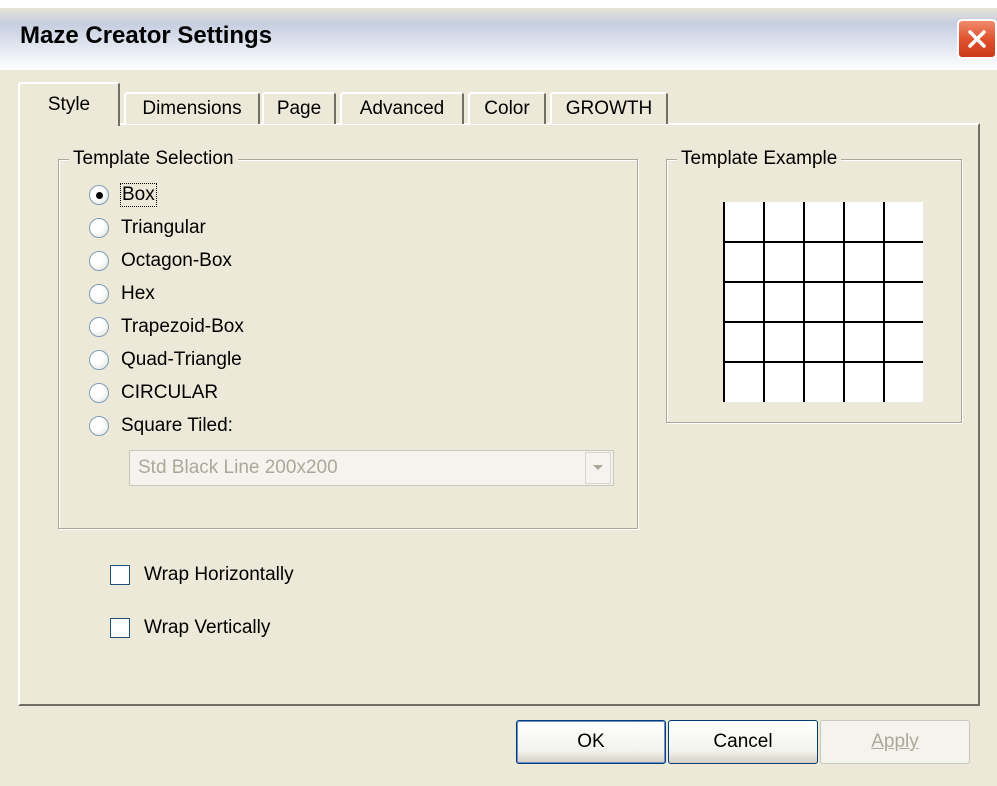 Image resolution: width=997 pixels, height=786 pixels. Describe the element at coordinates (823, 302) in the screenshot. I see `template-example-preview` at that location.